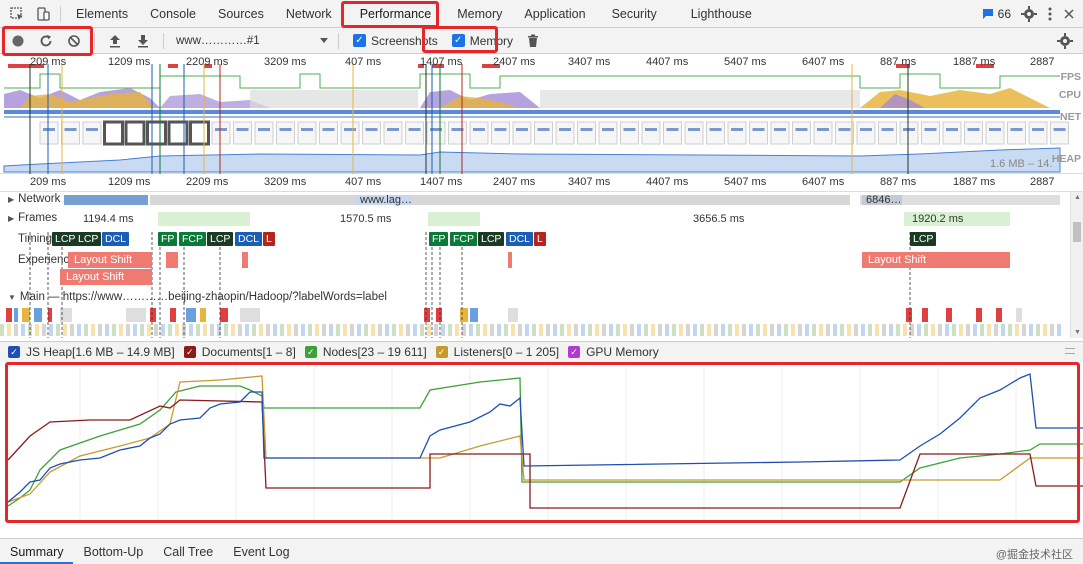 The height and width of the screenshot is (564, 1083). I want to click on clear-icon, so click(74, 40).